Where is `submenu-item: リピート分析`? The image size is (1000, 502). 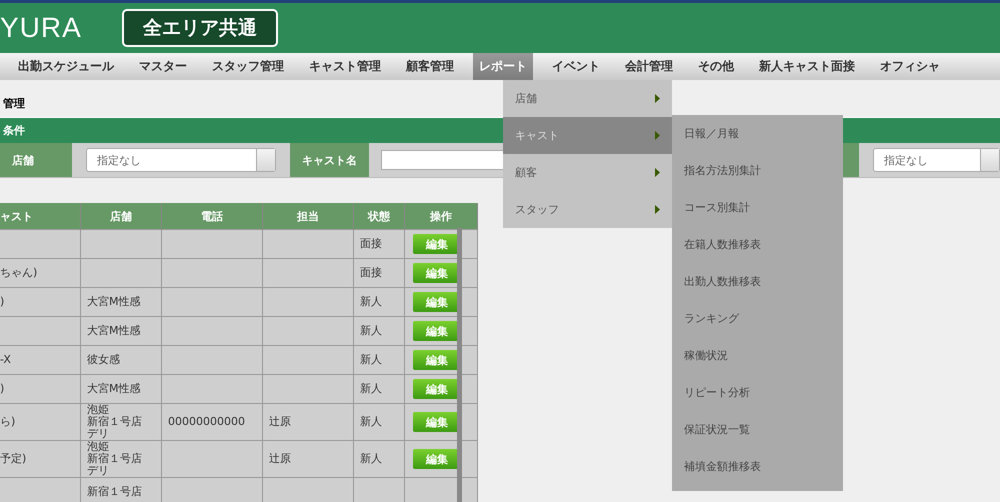 submenu-item: リピート分析 is located at coordinates (757, 392).